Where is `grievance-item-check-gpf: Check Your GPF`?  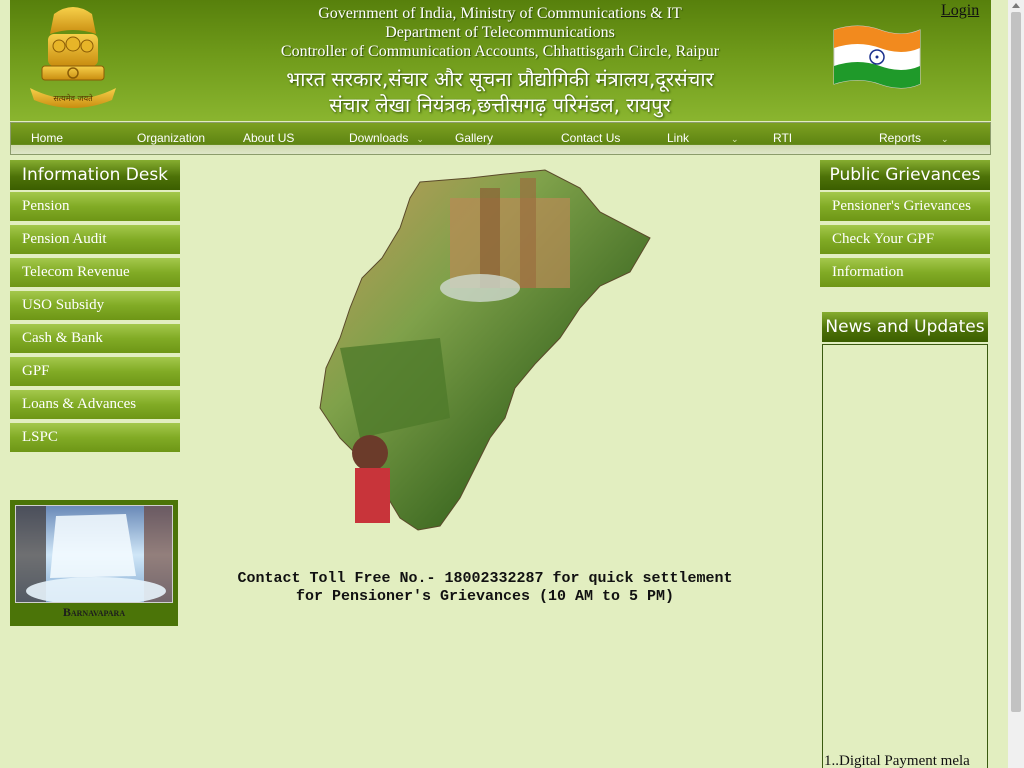
grievance-item-check-gpf: Check Your GPF is located at coordinates (905, 240).